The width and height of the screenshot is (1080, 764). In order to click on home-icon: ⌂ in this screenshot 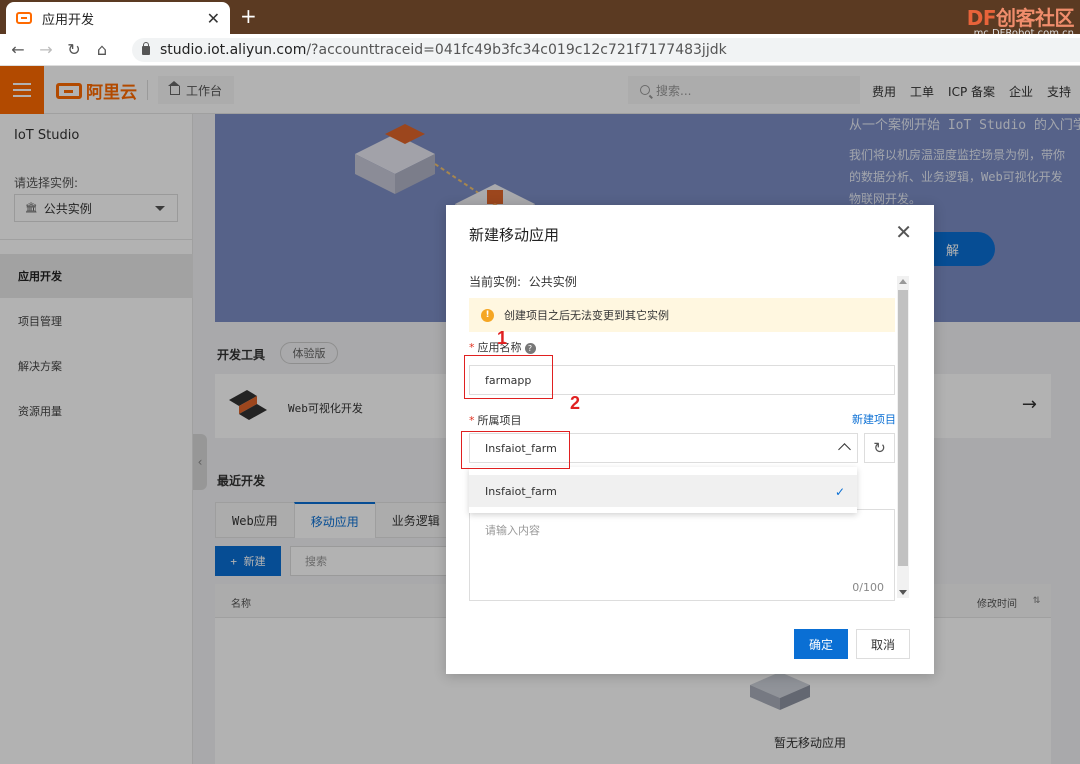, I will do `click(102, 49)`.